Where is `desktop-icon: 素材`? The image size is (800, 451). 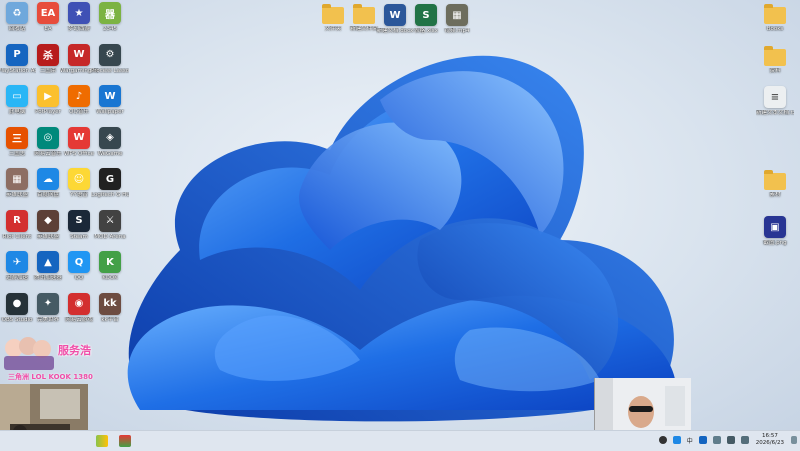
desktop-icon: 素材 is located at coordinates (775, 184).